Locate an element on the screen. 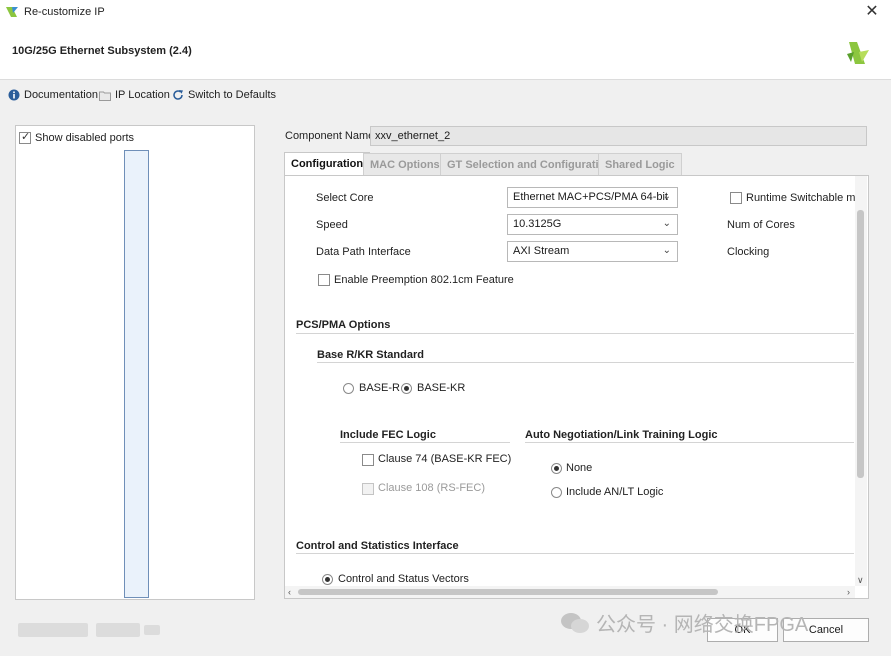  title-bar is located at coordinates (445, 12).